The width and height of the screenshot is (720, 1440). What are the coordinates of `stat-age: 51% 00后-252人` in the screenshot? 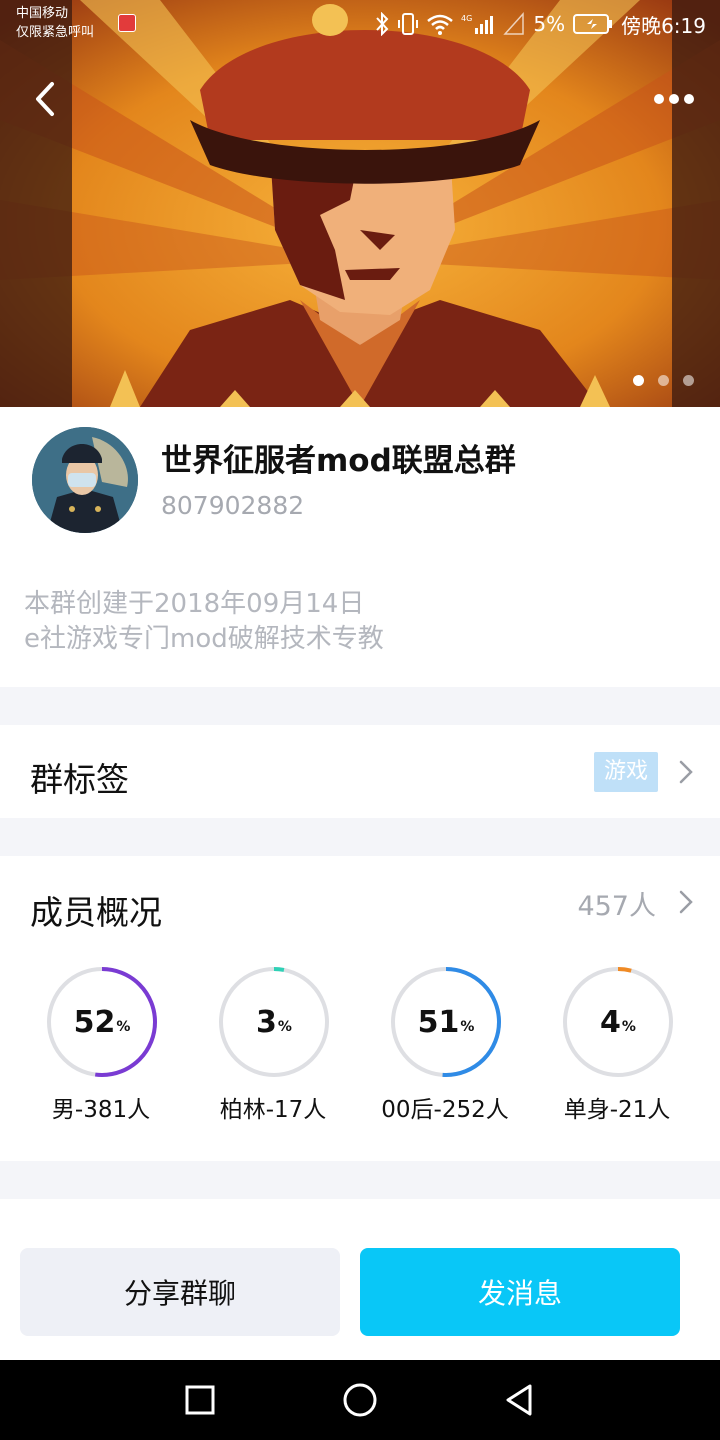 It's located at (445, 1046).